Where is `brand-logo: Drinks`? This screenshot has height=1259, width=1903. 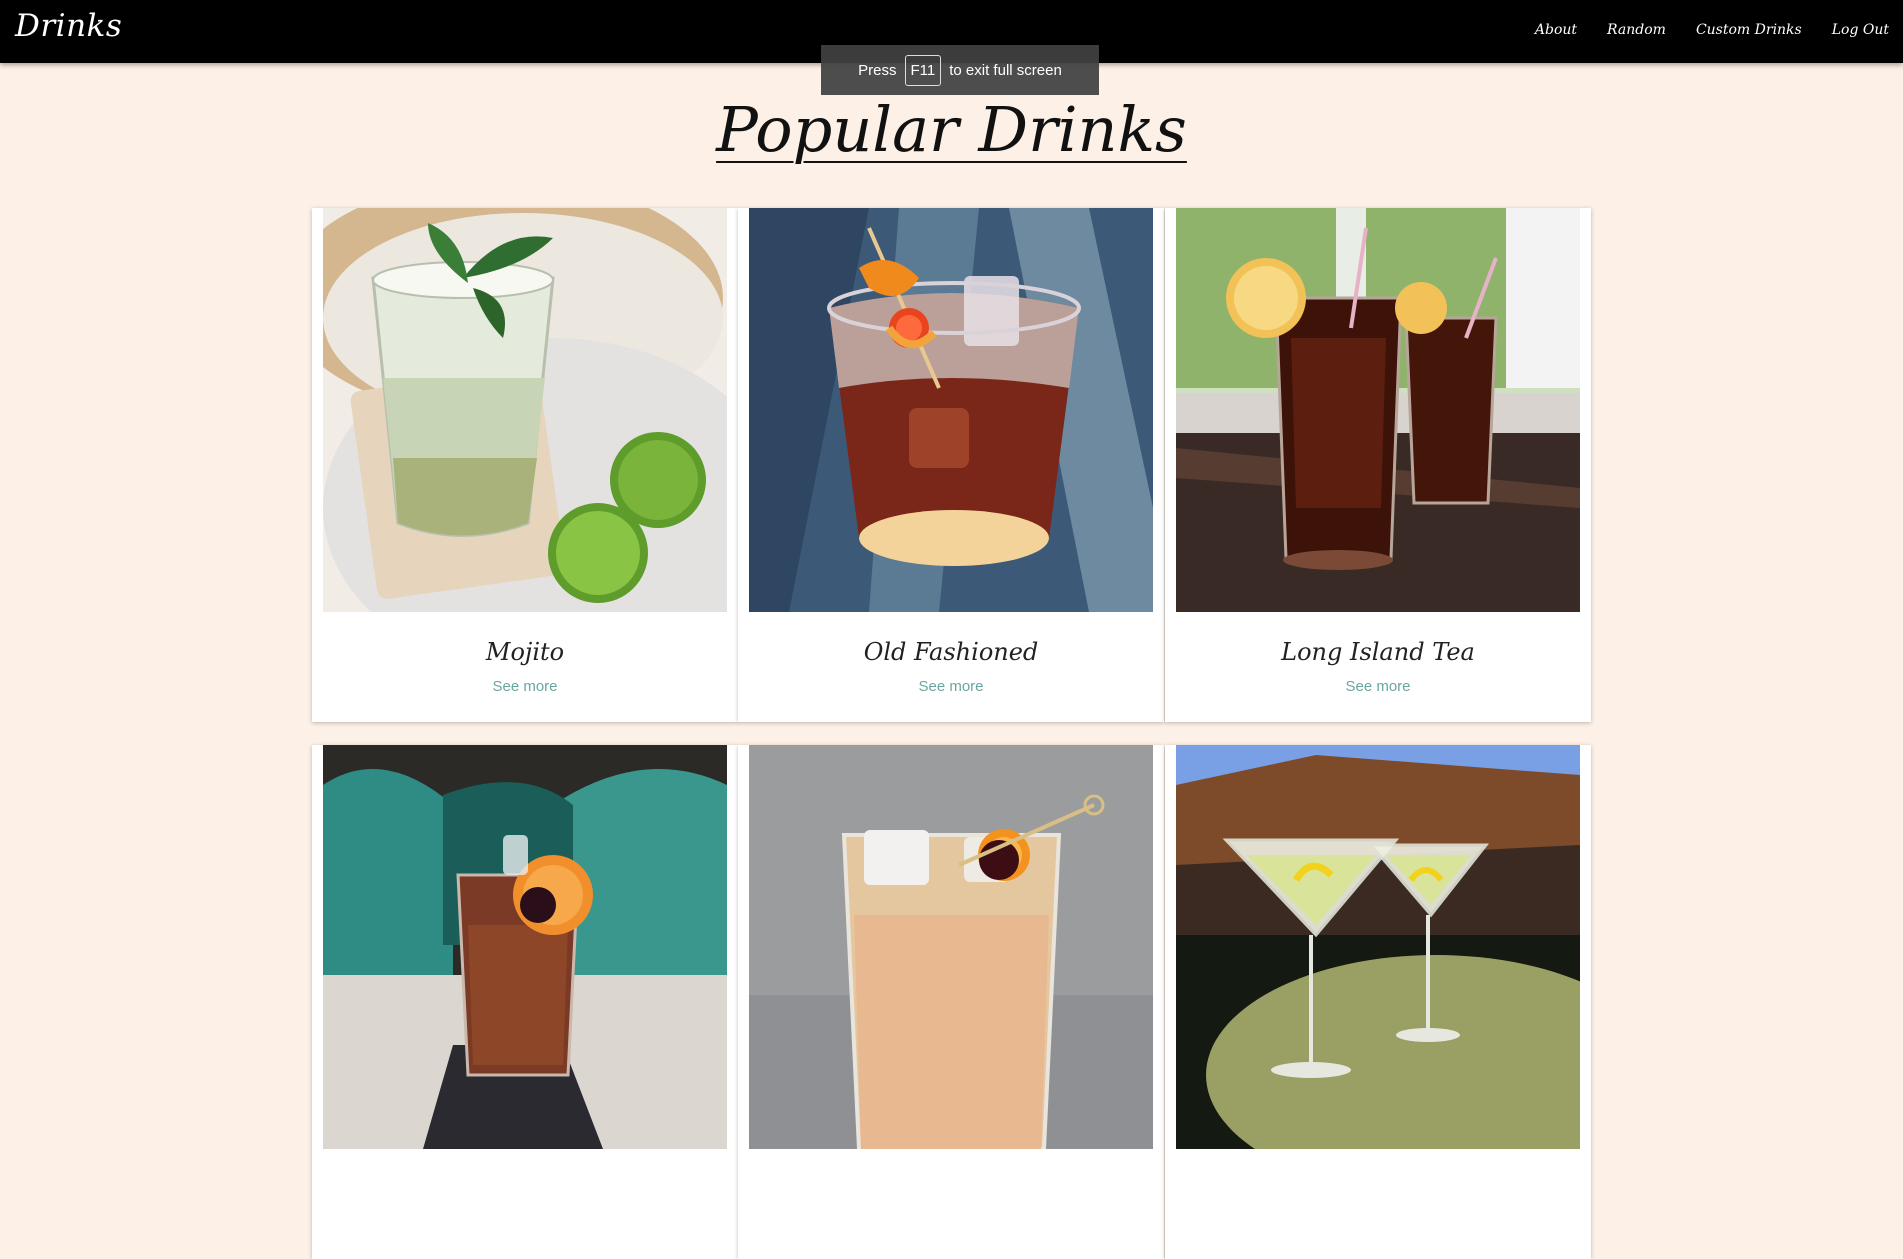 brand-logo: Drinks is located at coordinates (68, 26).